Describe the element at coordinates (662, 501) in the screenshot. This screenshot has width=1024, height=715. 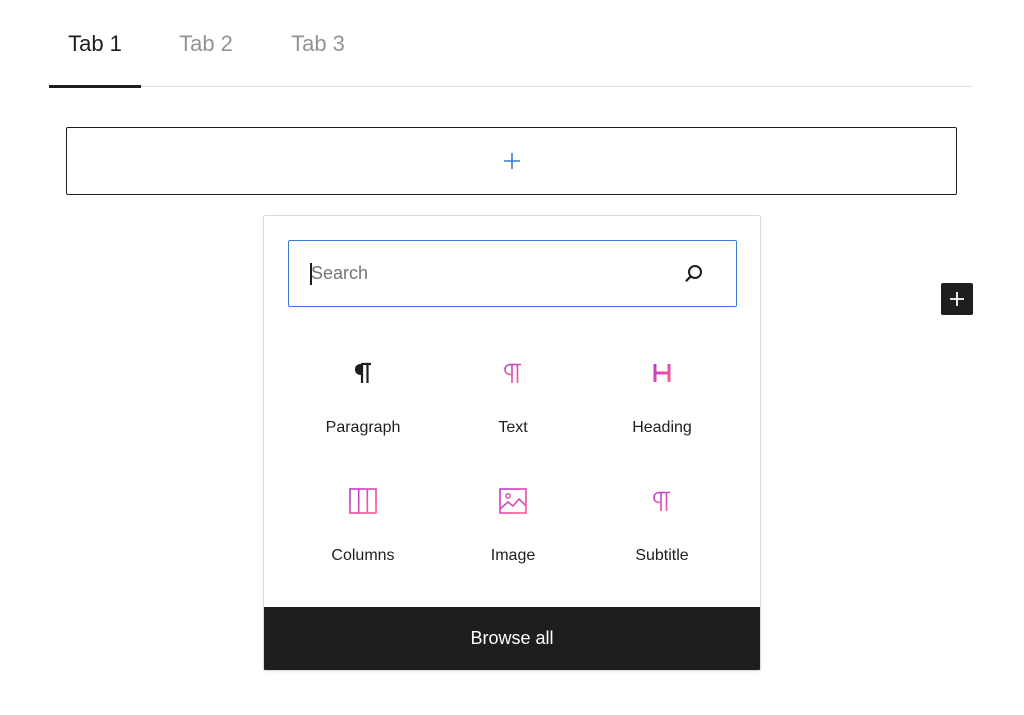
I see `subtitle-icon` at that location.